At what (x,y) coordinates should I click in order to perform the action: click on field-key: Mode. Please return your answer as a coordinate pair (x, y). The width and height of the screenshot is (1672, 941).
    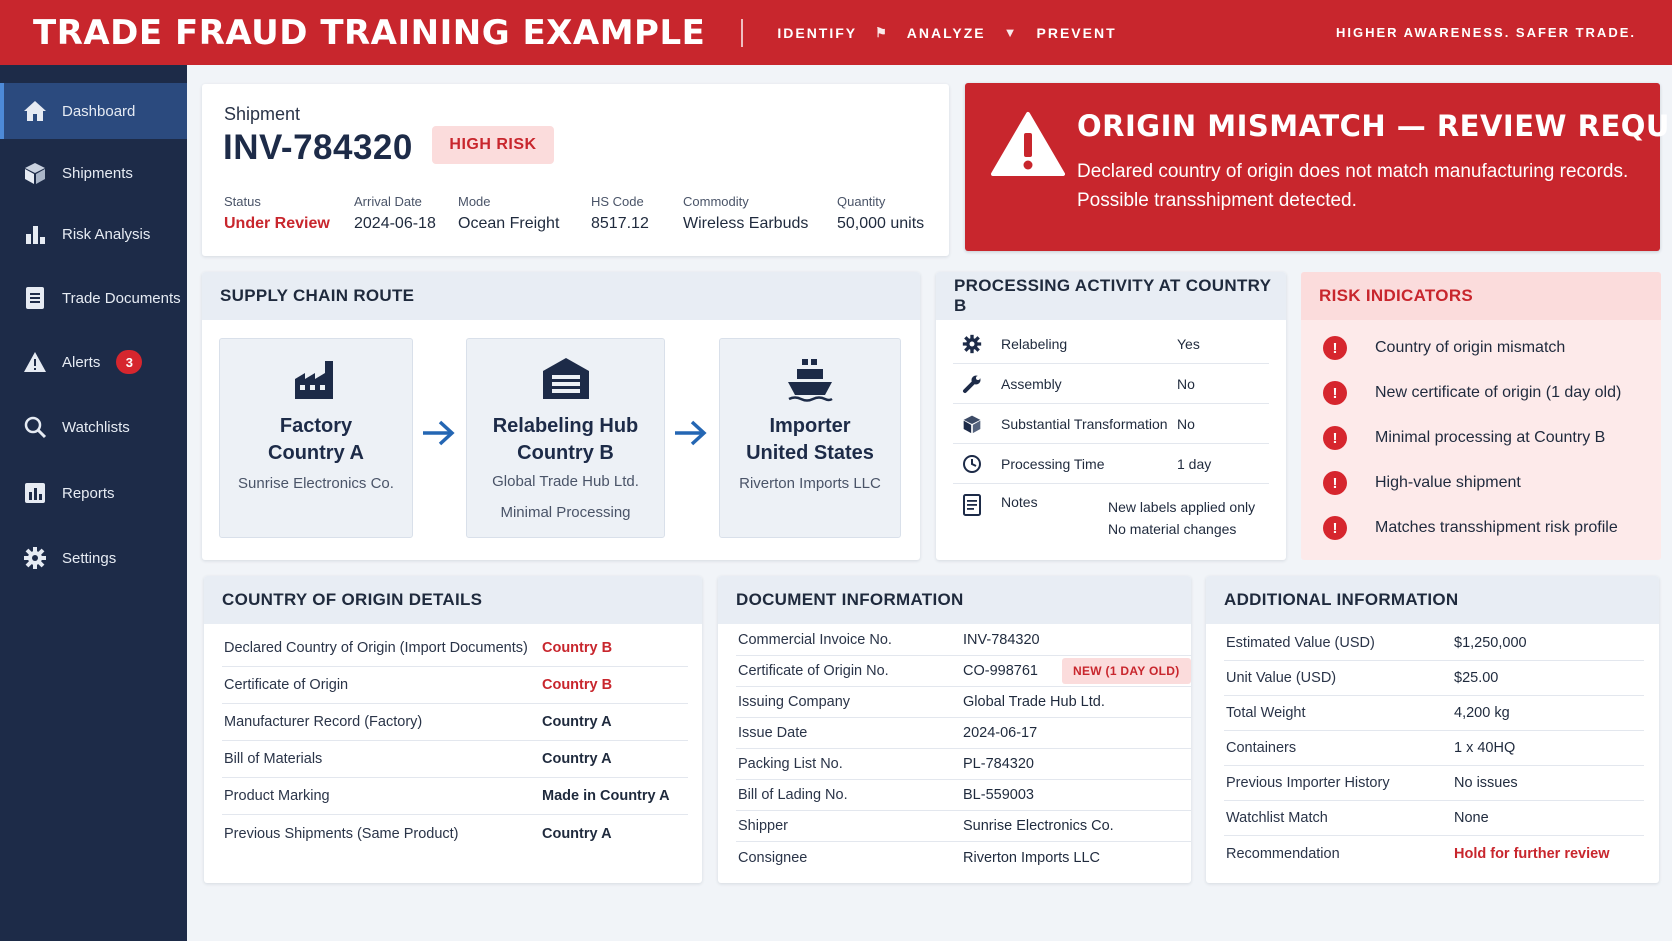
    Looking at the image, I should click on (474, 201).